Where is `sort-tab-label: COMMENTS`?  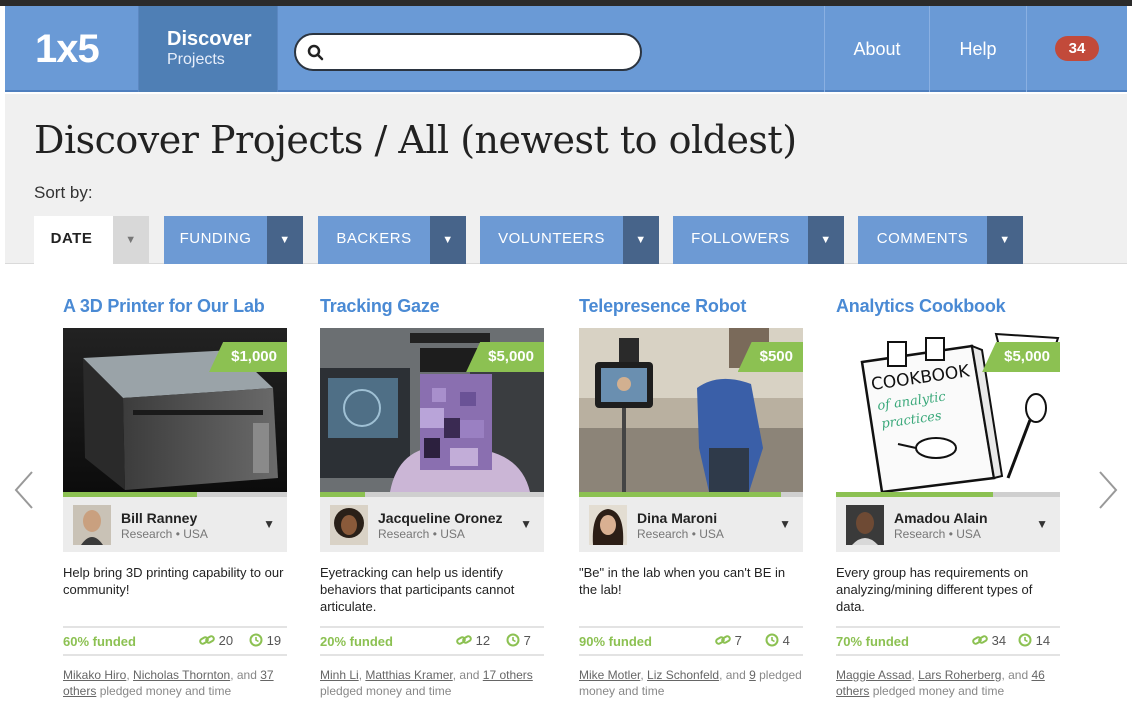
sort-tab-label: COMMENTS is located at coordinates (922, 238).